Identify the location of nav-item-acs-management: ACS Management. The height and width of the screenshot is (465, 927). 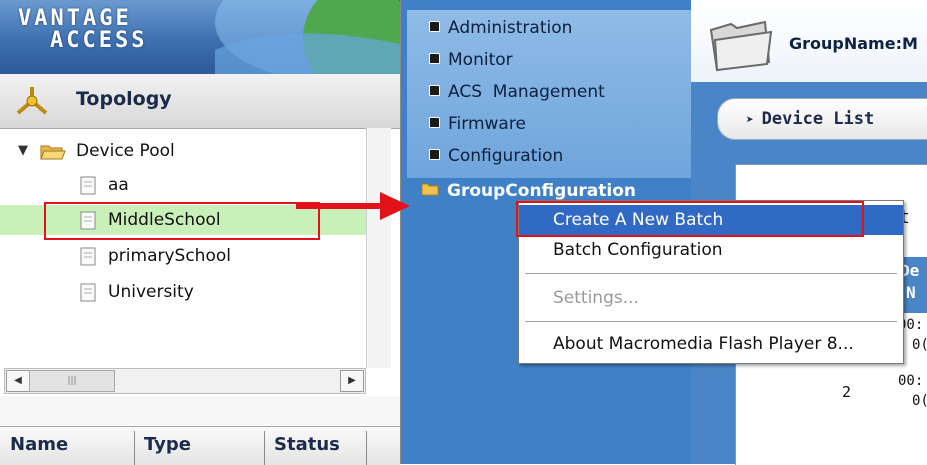
(517, 92).